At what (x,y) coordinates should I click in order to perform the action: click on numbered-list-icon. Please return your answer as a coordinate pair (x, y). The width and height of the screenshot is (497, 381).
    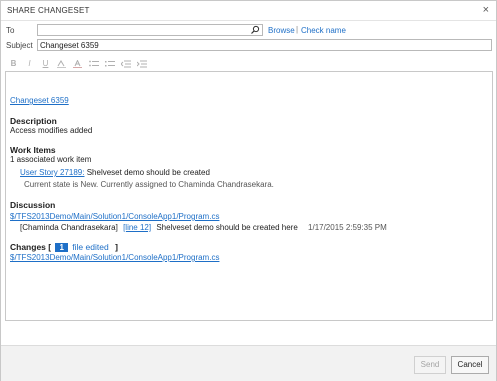
    Looking at the image, I should click on (110, 64).